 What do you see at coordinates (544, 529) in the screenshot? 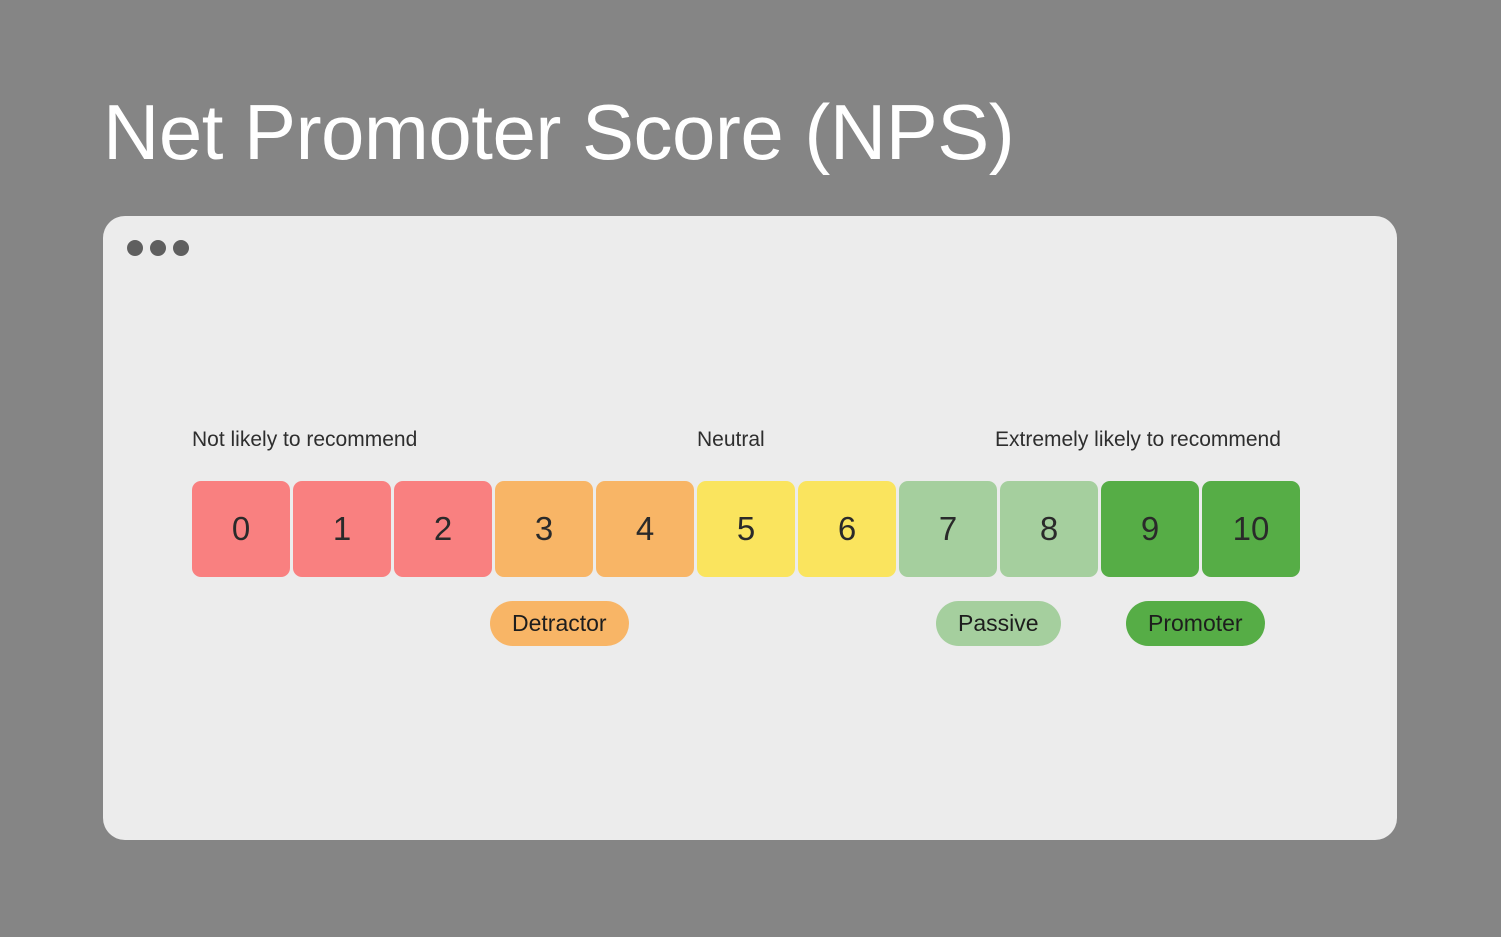
I see `score-box-3: 3` at bounding box center [544, 529].